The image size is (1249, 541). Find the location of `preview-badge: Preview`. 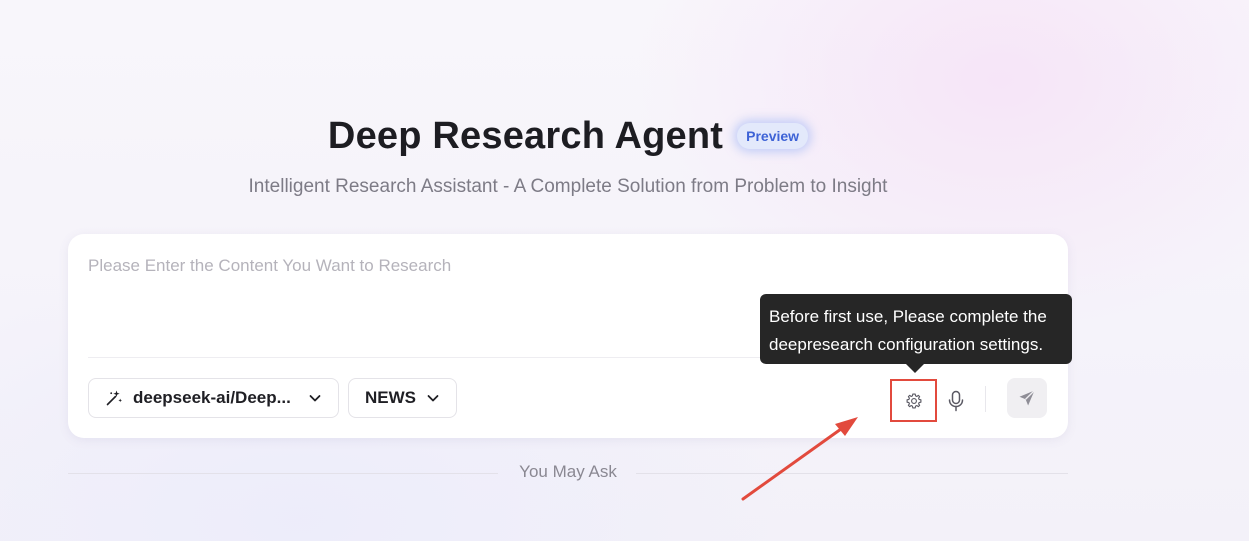

preview-badge: Preview is located at coordinates (773, 136).